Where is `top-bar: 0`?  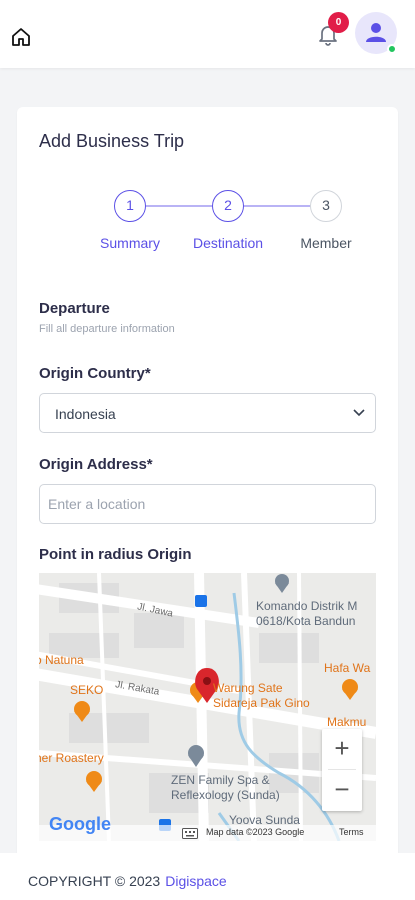 top-bar: 0 is located at coordinates (207, 34).